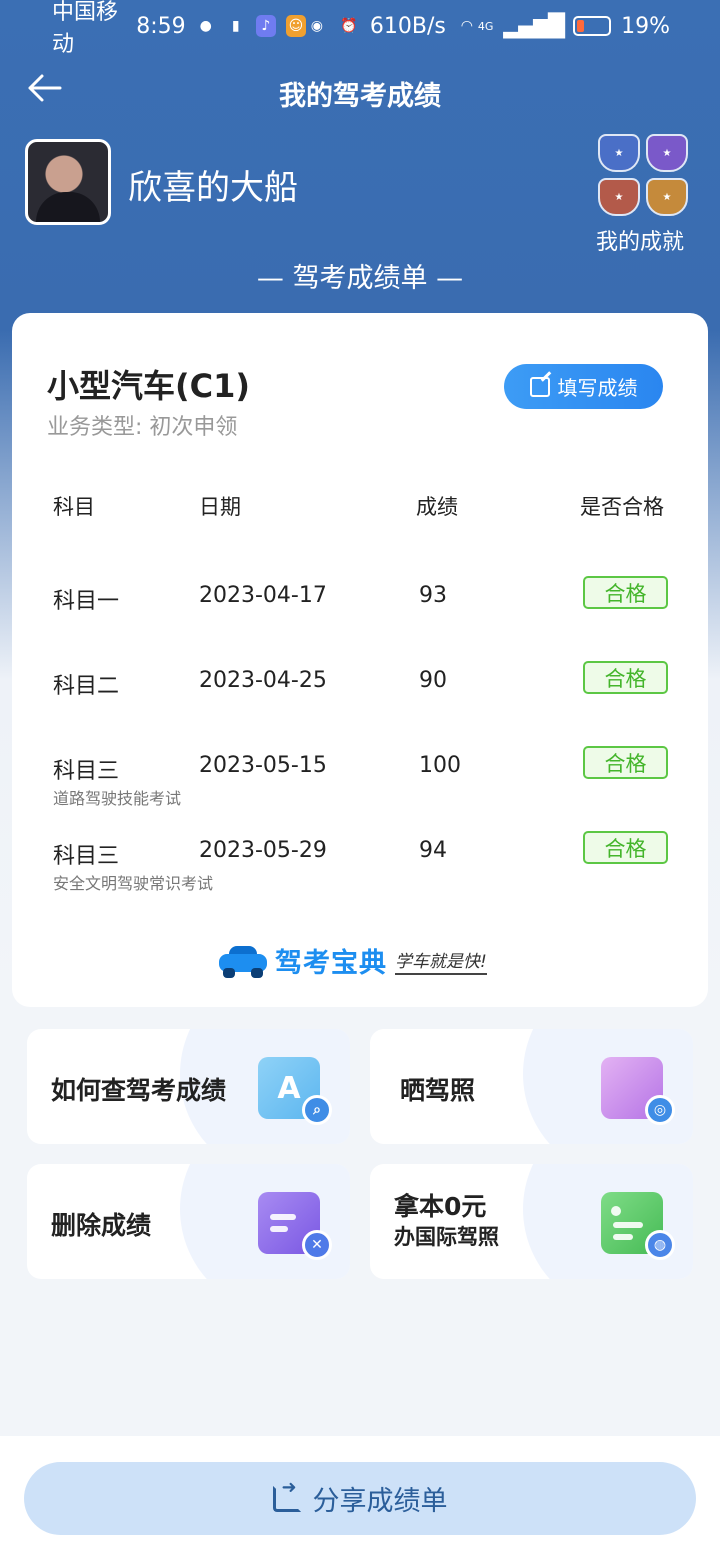 The width and height of the screenshot is (720, 1560). I want to click on avatar, so click(68, 182).